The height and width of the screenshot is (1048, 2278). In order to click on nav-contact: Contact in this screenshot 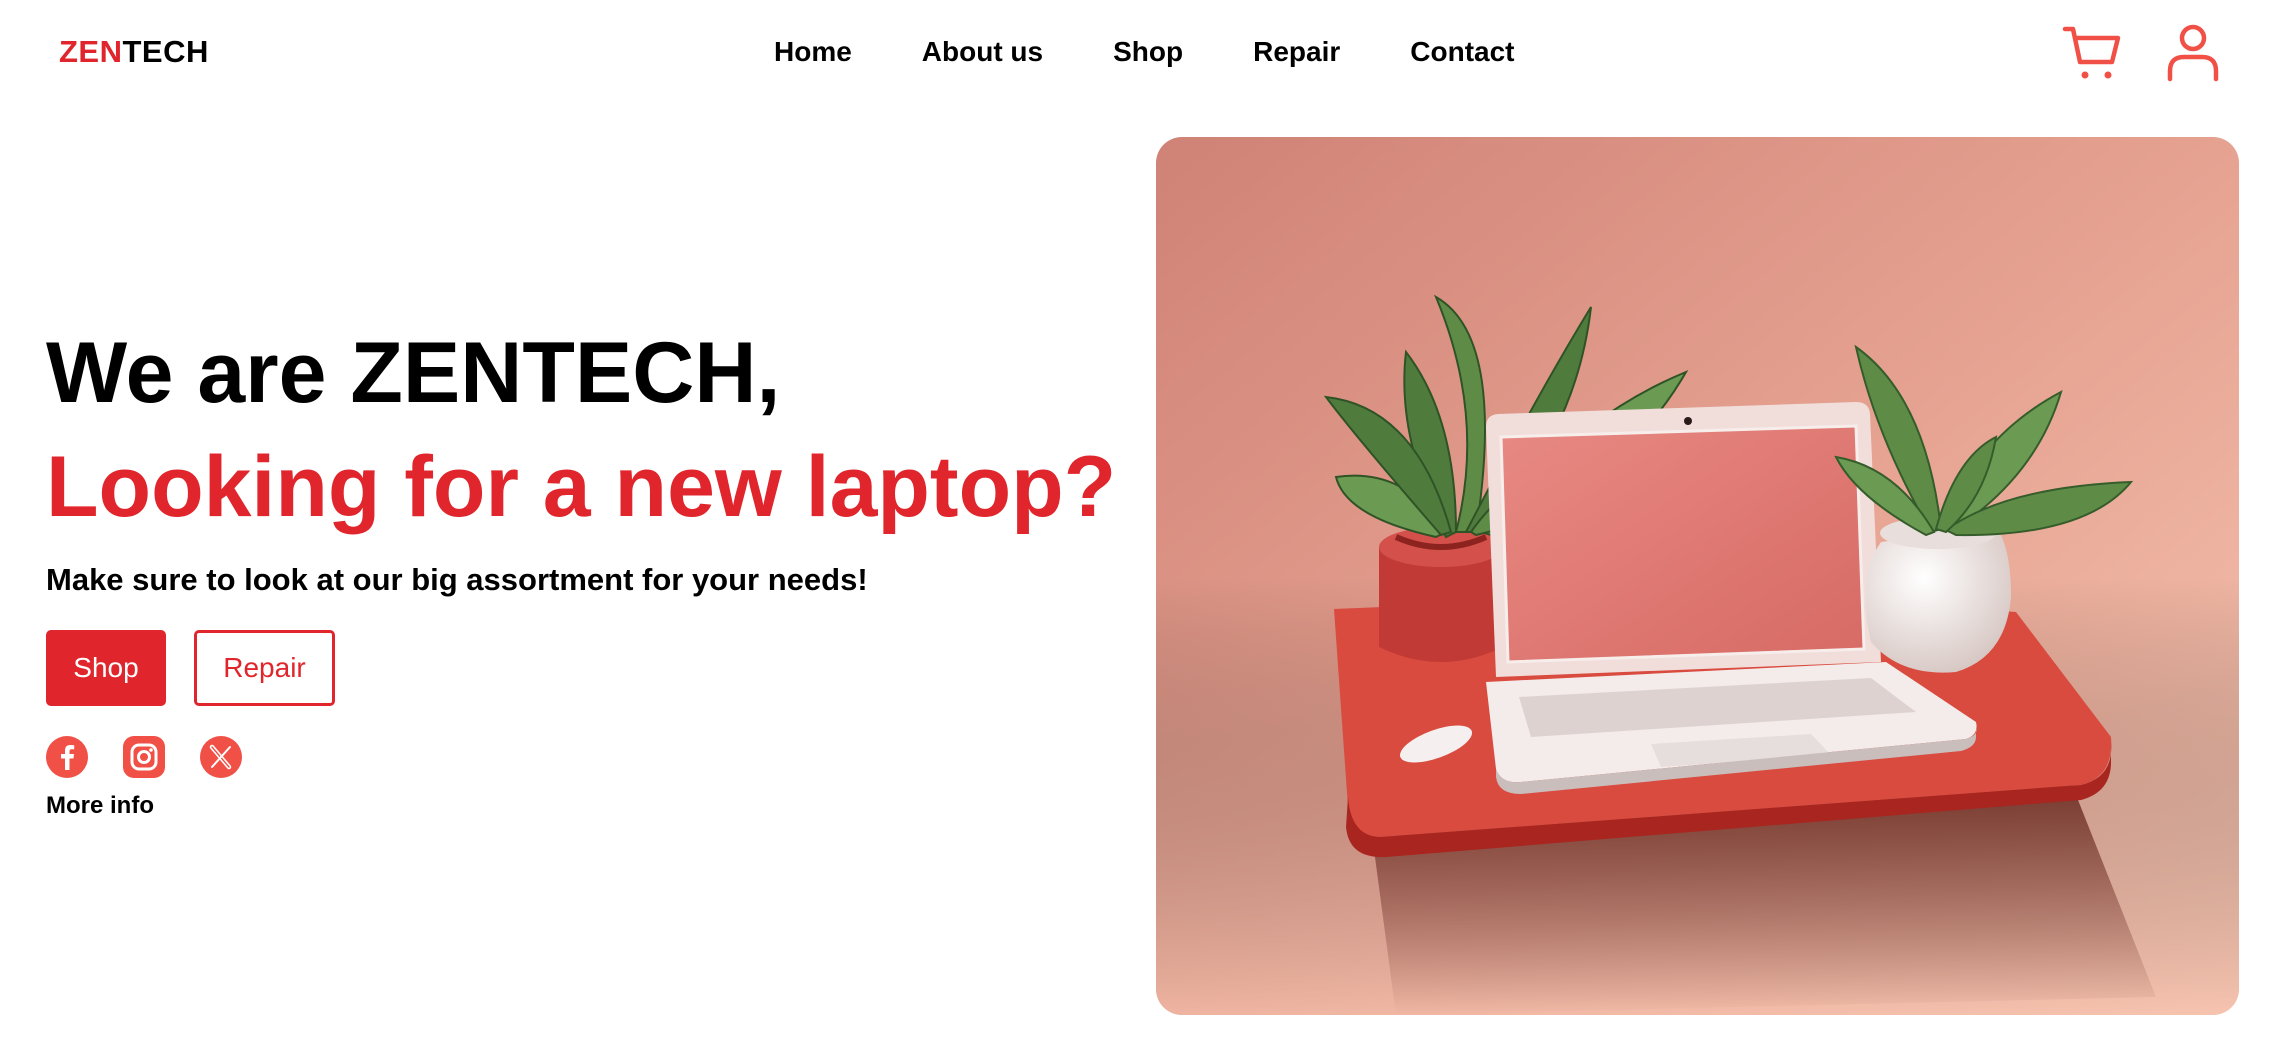, I will do `click(1462, 52)`.